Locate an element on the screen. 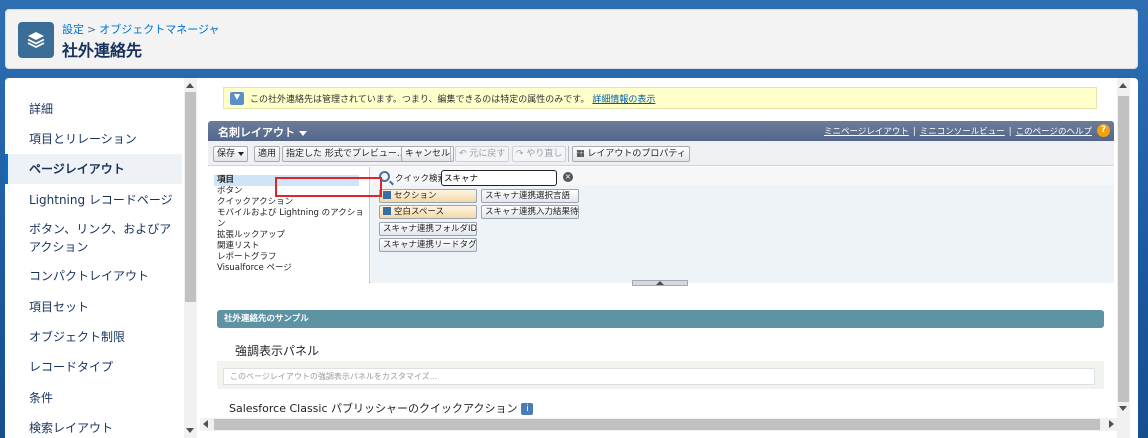 The height and width of the screenshot is (438, 1148). sidebar-item-buttons: ボタン、リンク、およびア is located at coordinates (93, 229).